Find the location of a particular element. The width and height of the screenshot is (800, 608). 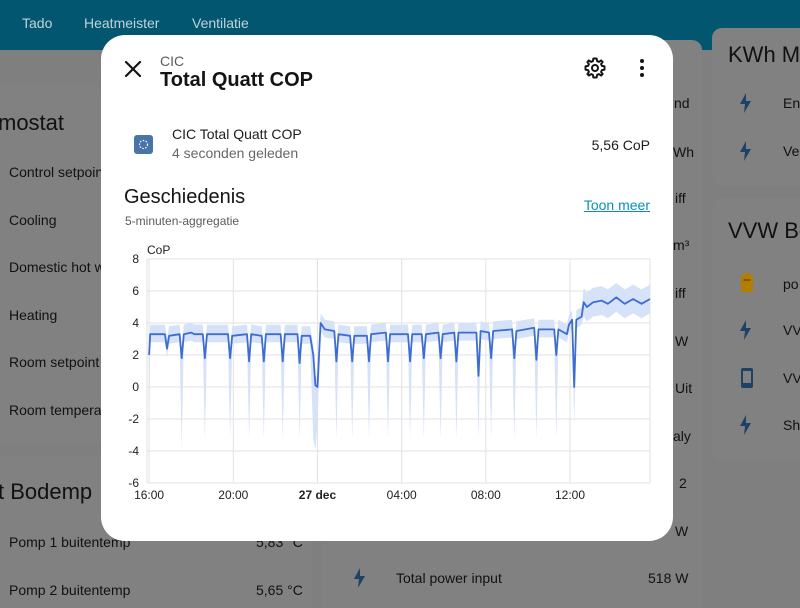

kwh-row: Ene is located at coordinates (791, 103).